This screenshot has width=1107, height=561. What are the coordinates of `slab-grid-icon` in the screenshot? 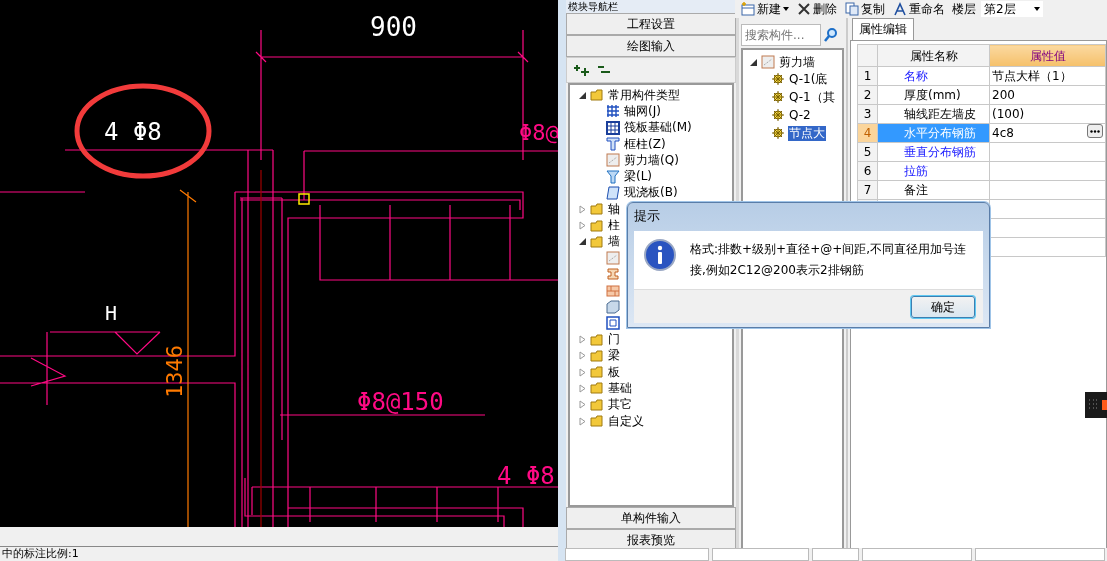 It's located at (613, 127).